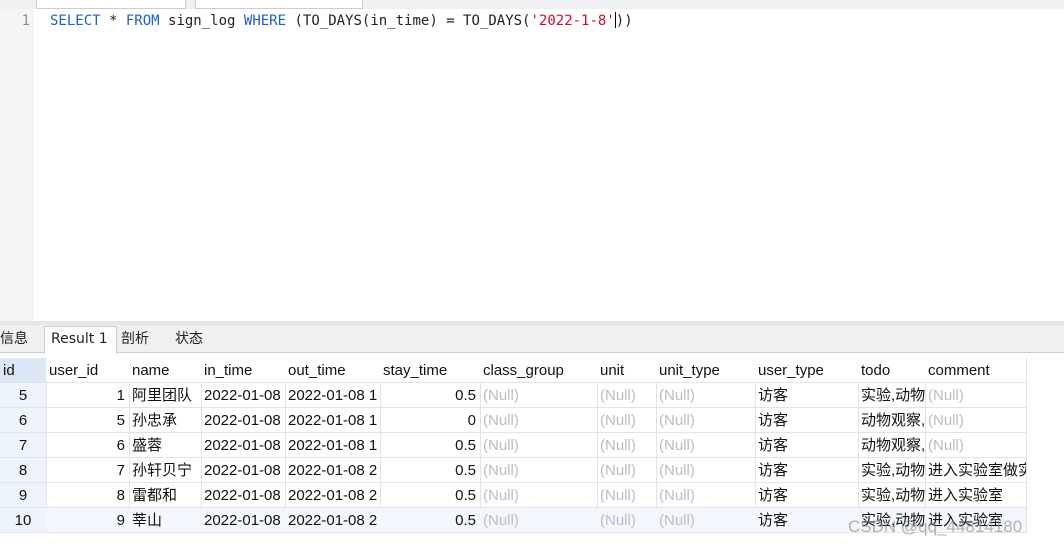 The height and width of the screenshot is (549, 1064). I want to click on cell-comment: 进入实验室做实, so click(976, 470).